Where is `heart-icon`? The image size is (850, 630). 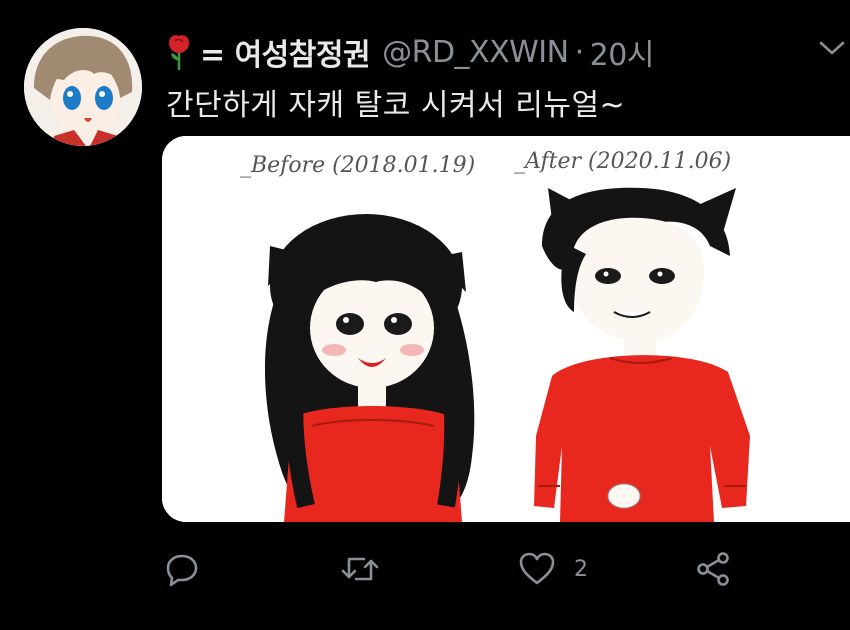 heart-icon is located at coordinates (537, 568).